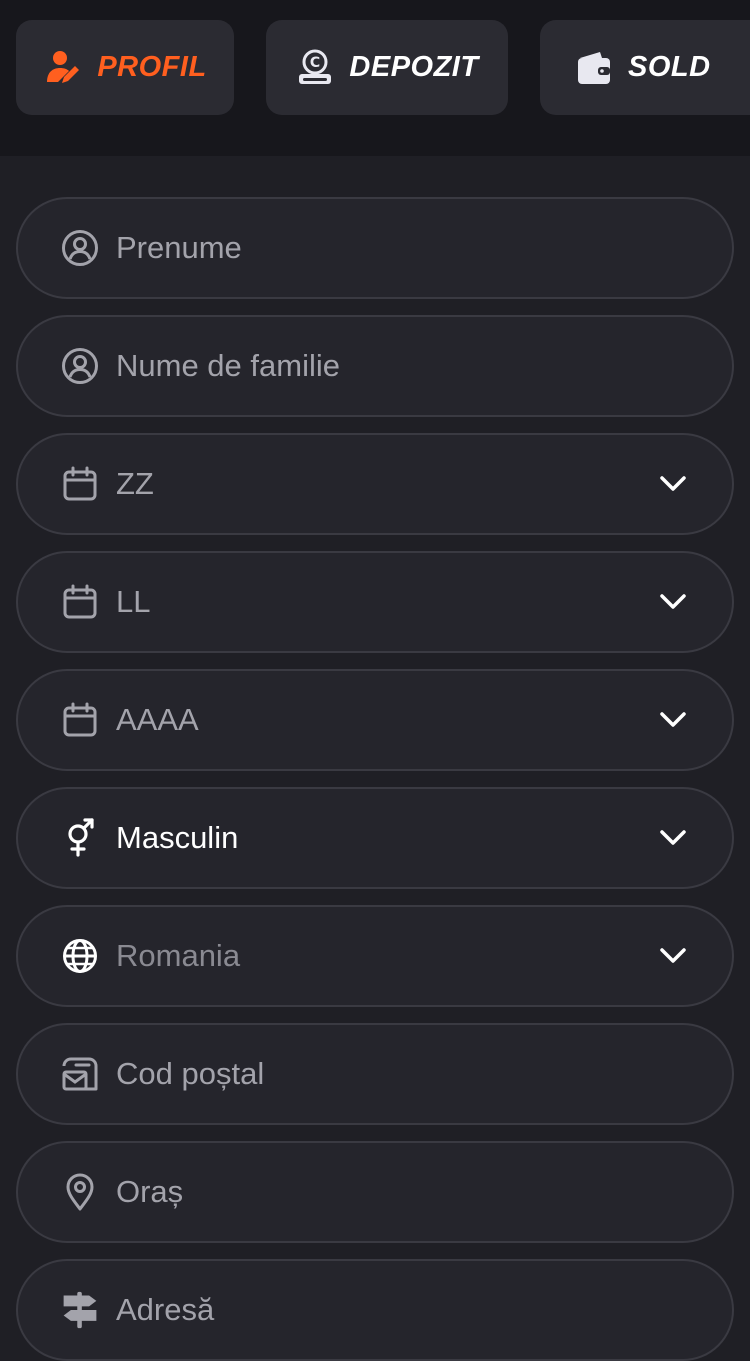  What do you see at coordinates (375, 956) in the screenshot?
I see `country-select: Romania` at bounding box center [375, 956].